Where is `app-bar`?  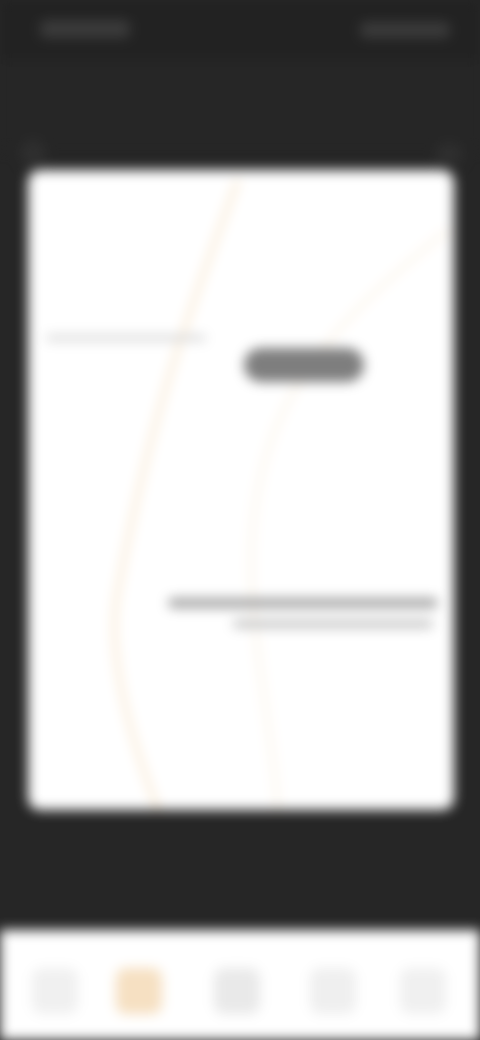 app-bar is located at coordinates (240, 113).